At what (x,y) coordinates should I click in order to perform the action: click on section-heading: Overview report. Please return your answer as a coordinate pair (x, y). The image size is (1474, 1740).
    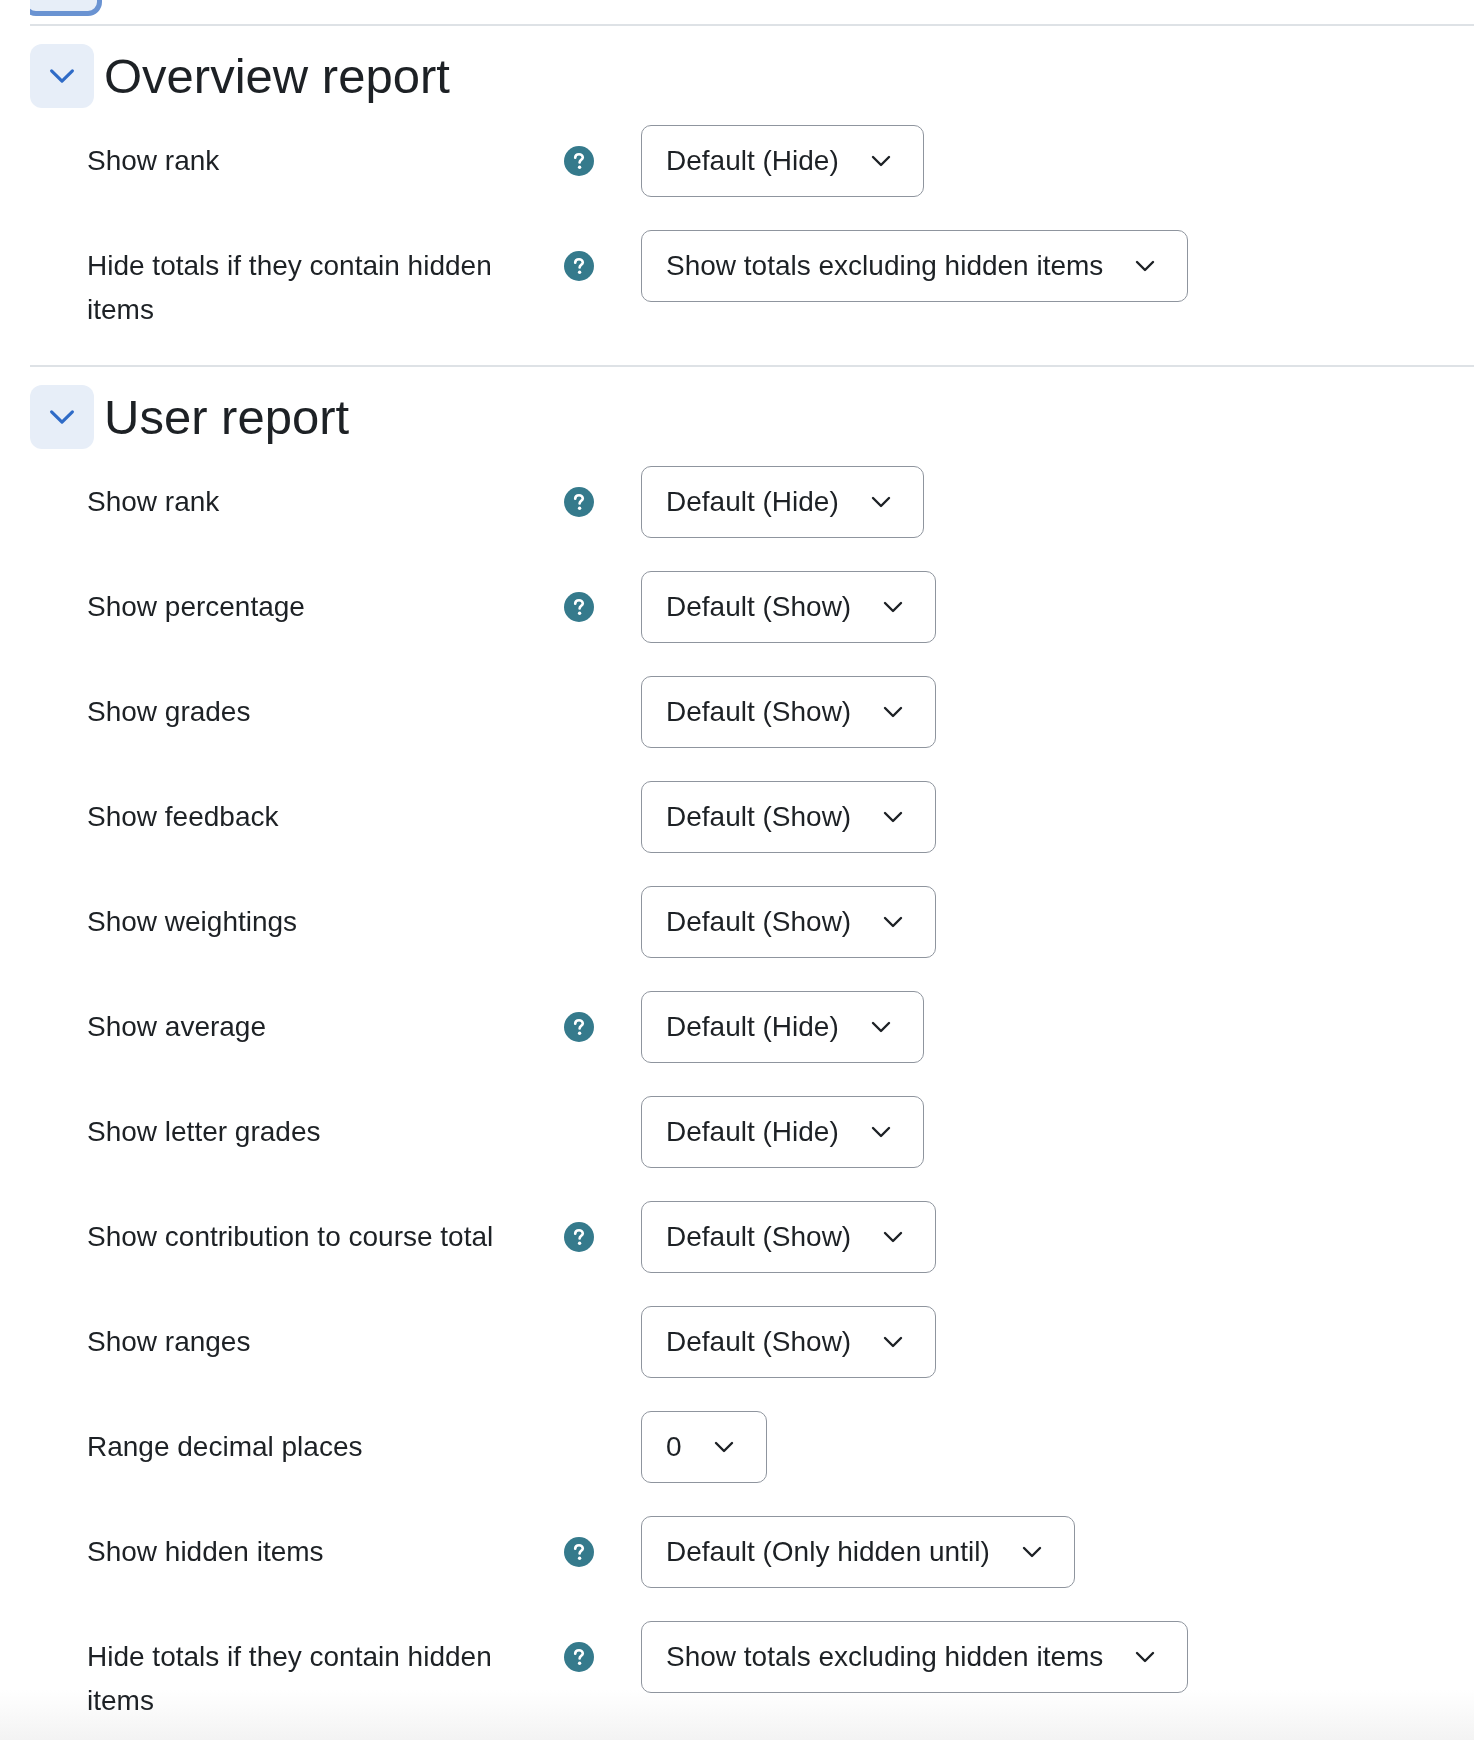
    Looking at the image, I should click on (277, 76).